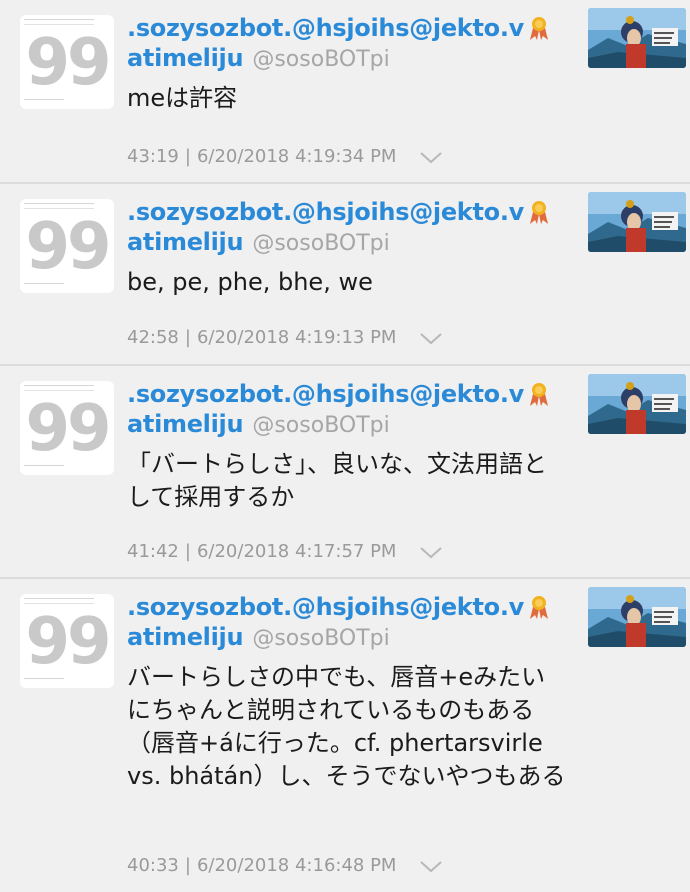  I want to click on timestamp: 6/20/2018 4:16:48 PM, so click(297, 865).